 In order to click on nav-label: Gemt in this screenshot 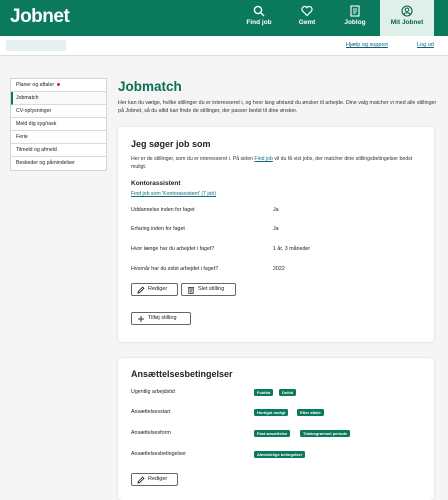, I will do `click(307, 22)`.